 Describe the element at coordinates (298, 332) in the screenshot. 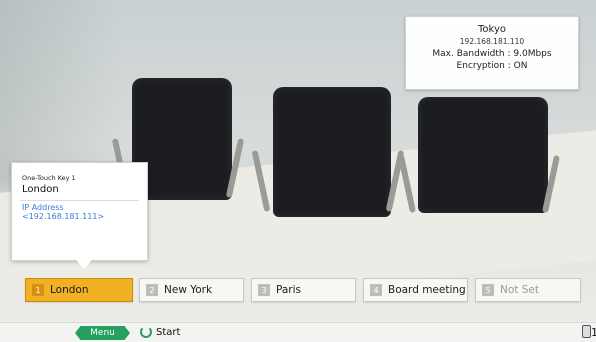

I see `bottom-bar: Menu Start 1` at that location.